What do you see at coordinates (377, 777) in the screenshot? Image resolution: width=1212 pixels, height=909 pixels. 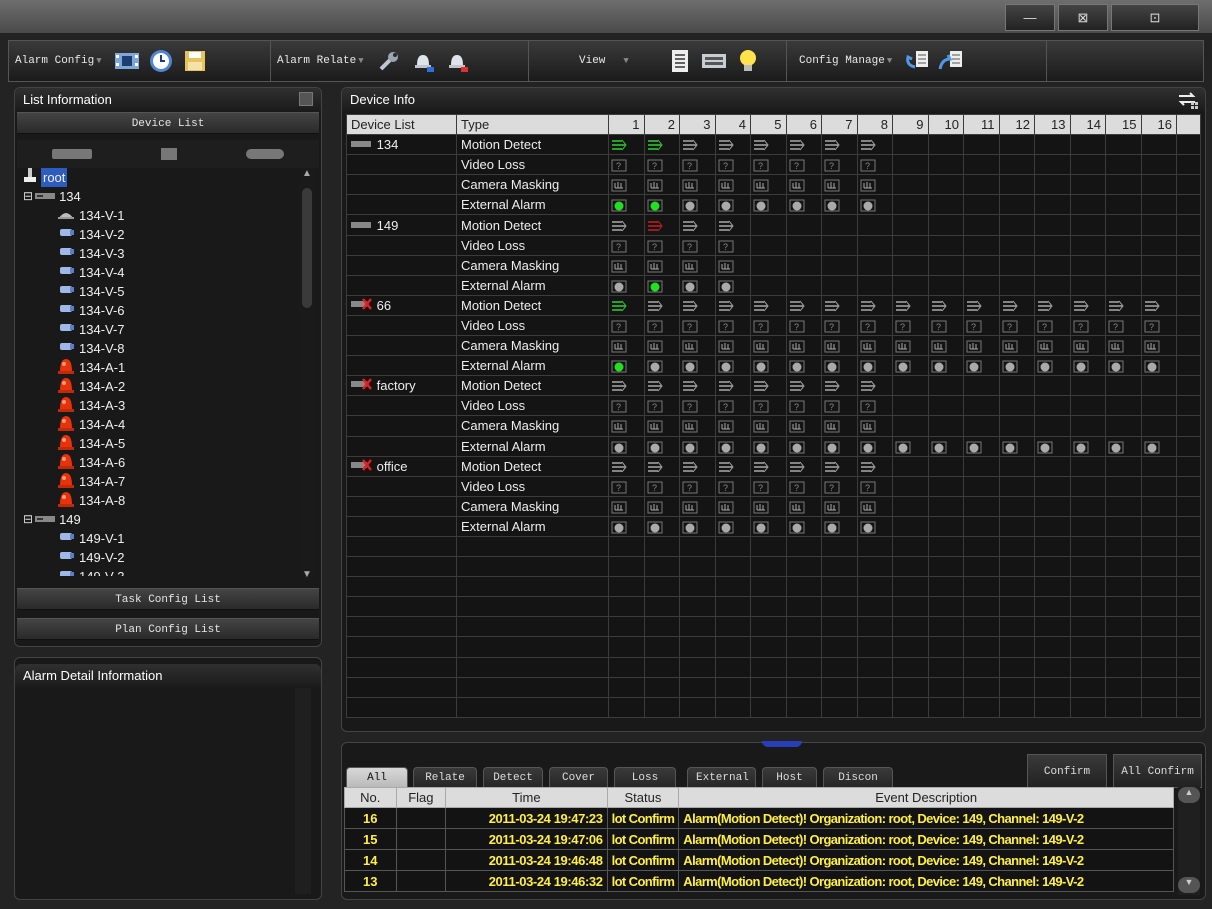 I see `tab-all: All` at bounding box center [377, 777].